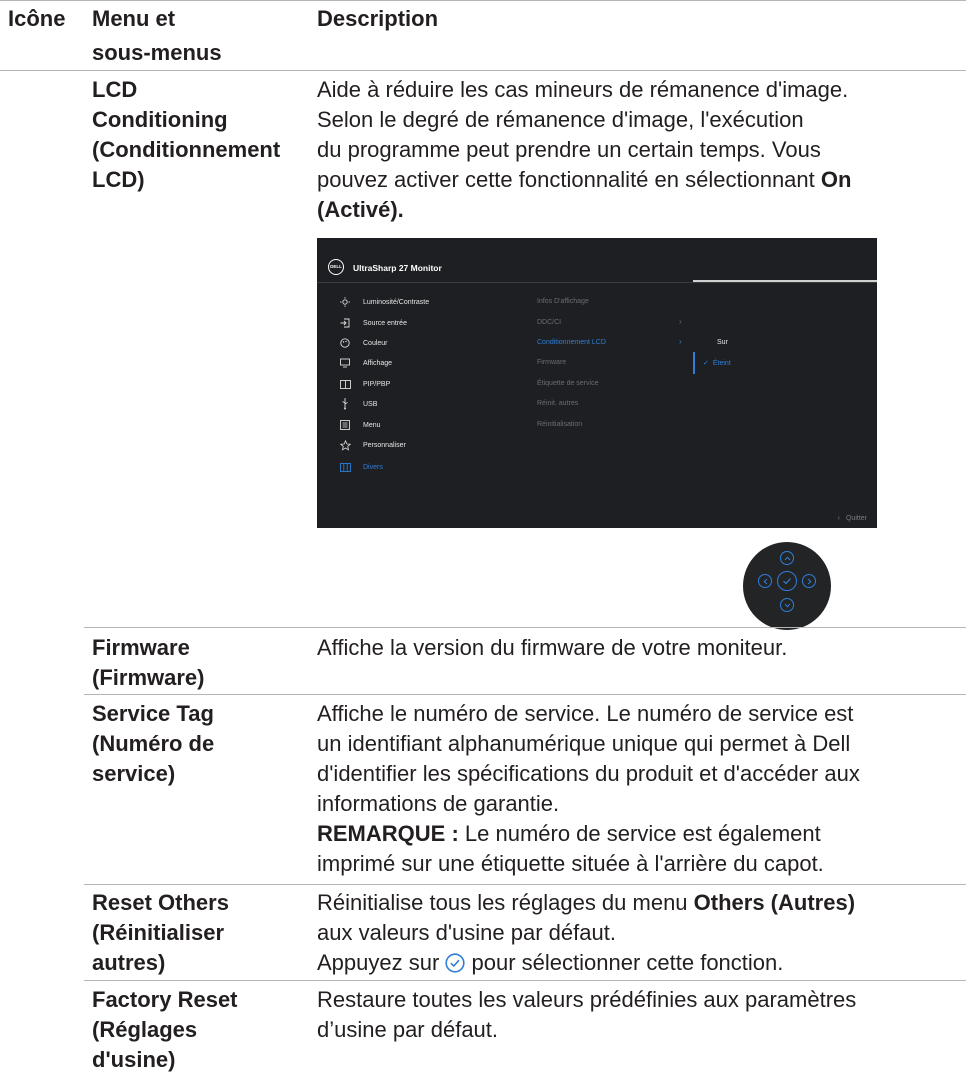  I want to click on menu-line: service), so click(134, 773).